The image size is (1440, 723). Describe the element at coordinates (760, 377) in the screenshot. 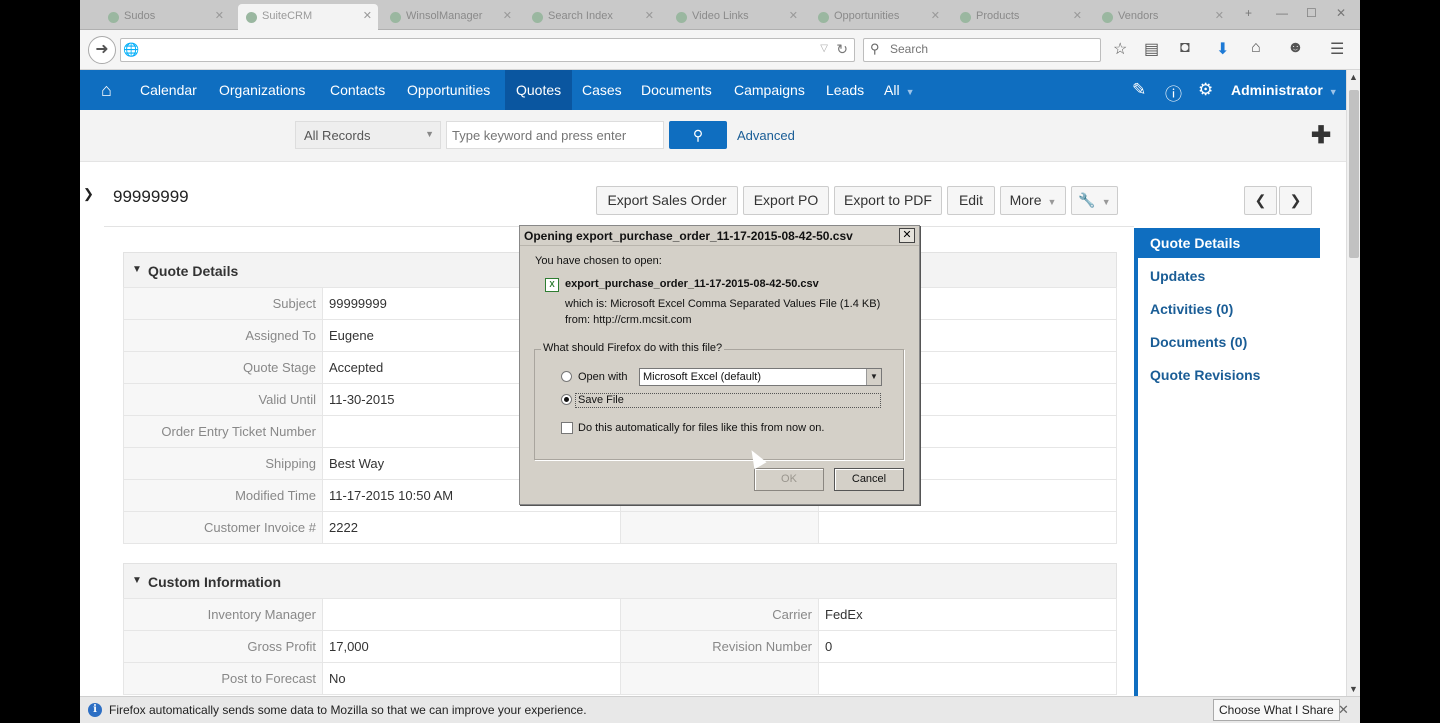

I see `open-with-app-select: Microsoft Excel (default) ▼` at that location.